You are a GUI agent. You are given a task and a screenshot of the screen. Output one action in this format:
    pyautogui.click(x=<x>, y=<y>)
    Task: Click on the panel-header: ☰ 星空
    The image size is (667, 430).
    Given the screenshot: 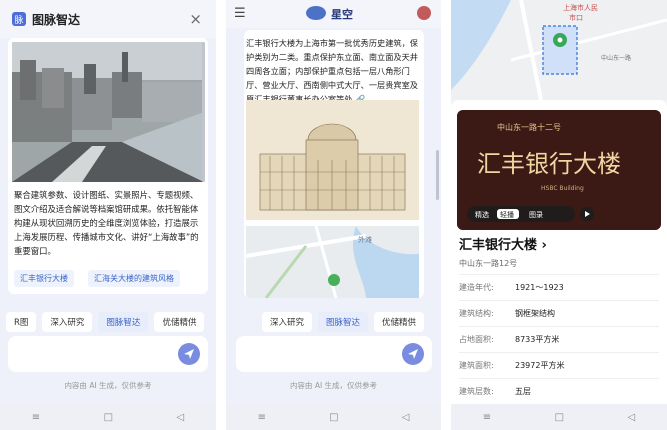 What is the action you would take?
    pyautogui.click(x=333, y=14)
    